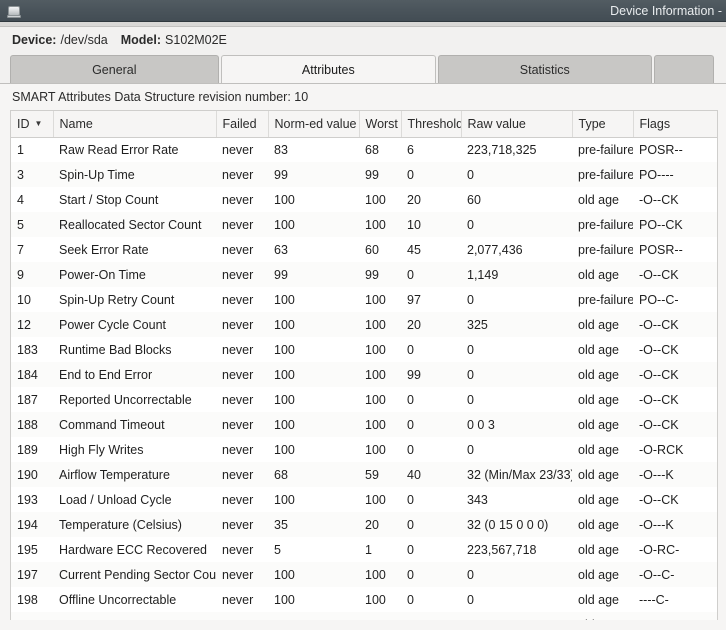  What do you see at coordinates (380, 474) in the screenshot?
I see `cell-worst: 59` at bounding box center [380, 474].